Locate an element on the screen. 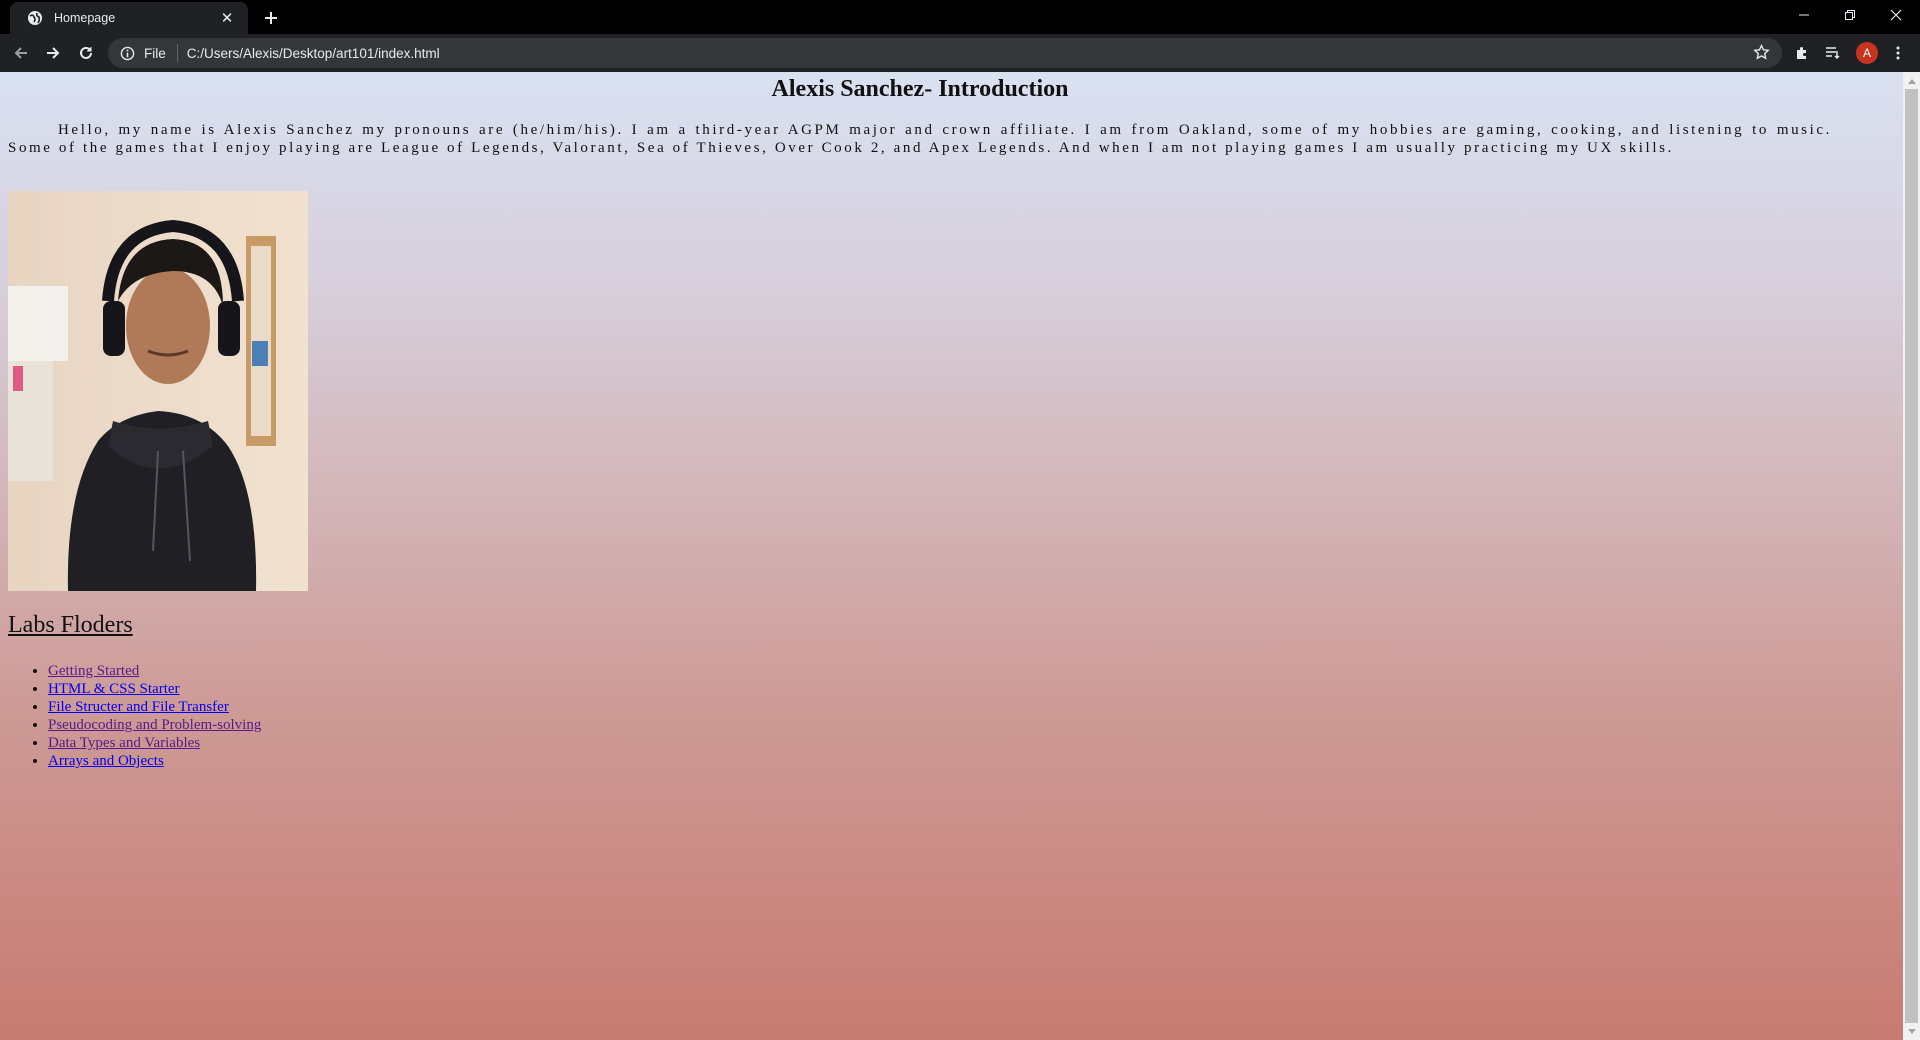 The image size is (1920, 1040). scroll-up-arrow-icon is located at coordinates (1911, 80).